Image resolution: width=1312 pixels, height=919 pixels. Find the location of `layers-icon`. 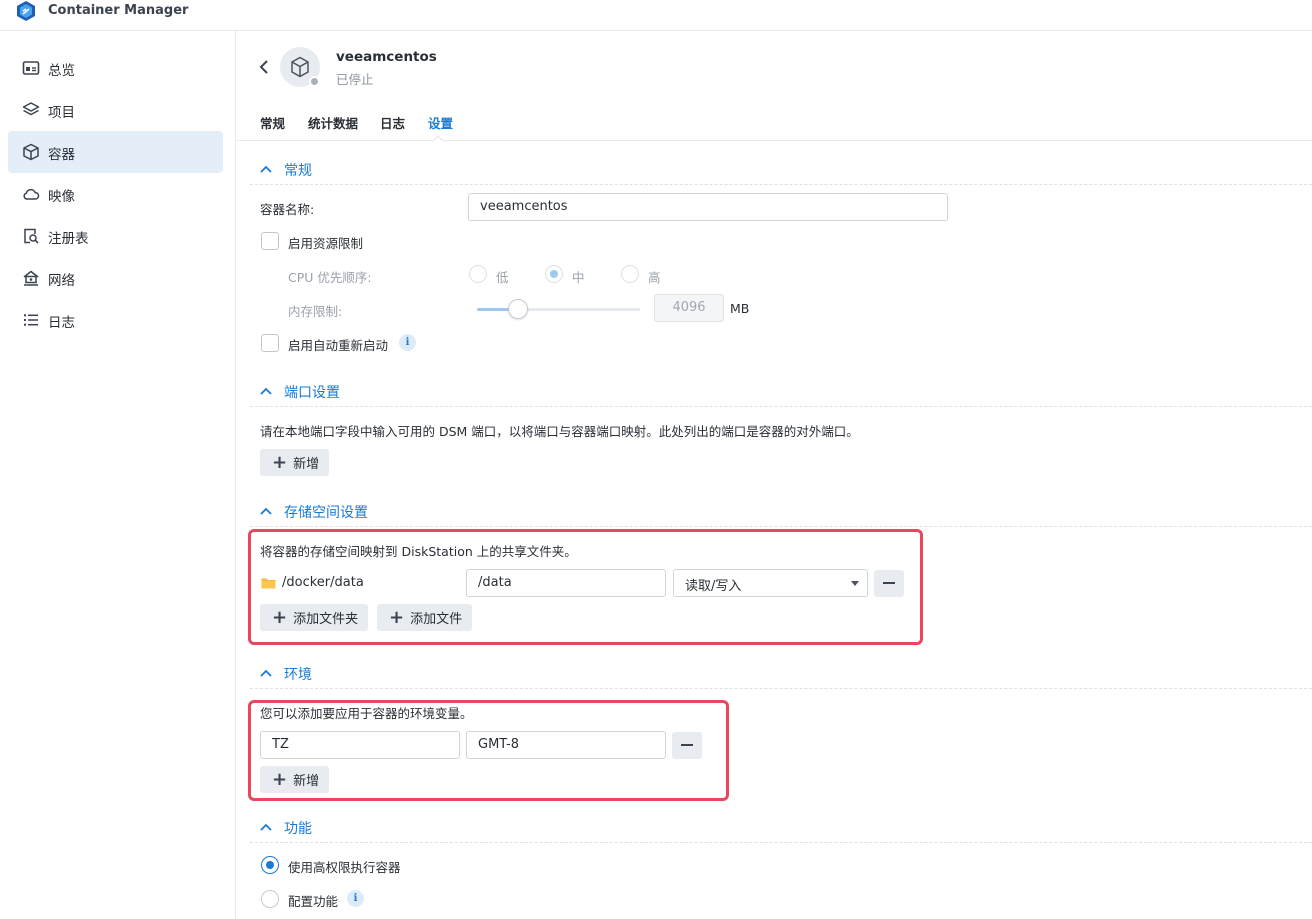

layers-icon is located at coordinates (31, 109).